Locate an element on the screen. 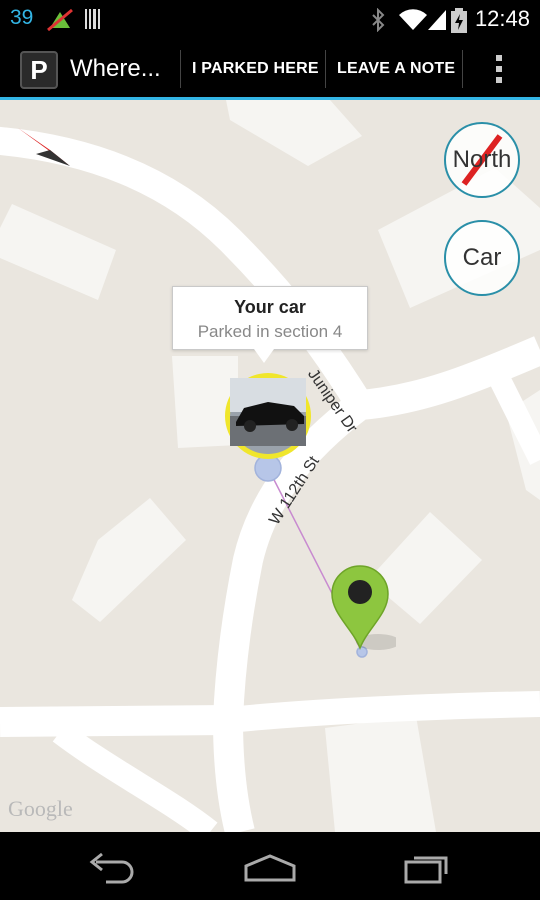 This screenshot has width=540, height=900. car-button: Car is located at coordinates (482, 258).